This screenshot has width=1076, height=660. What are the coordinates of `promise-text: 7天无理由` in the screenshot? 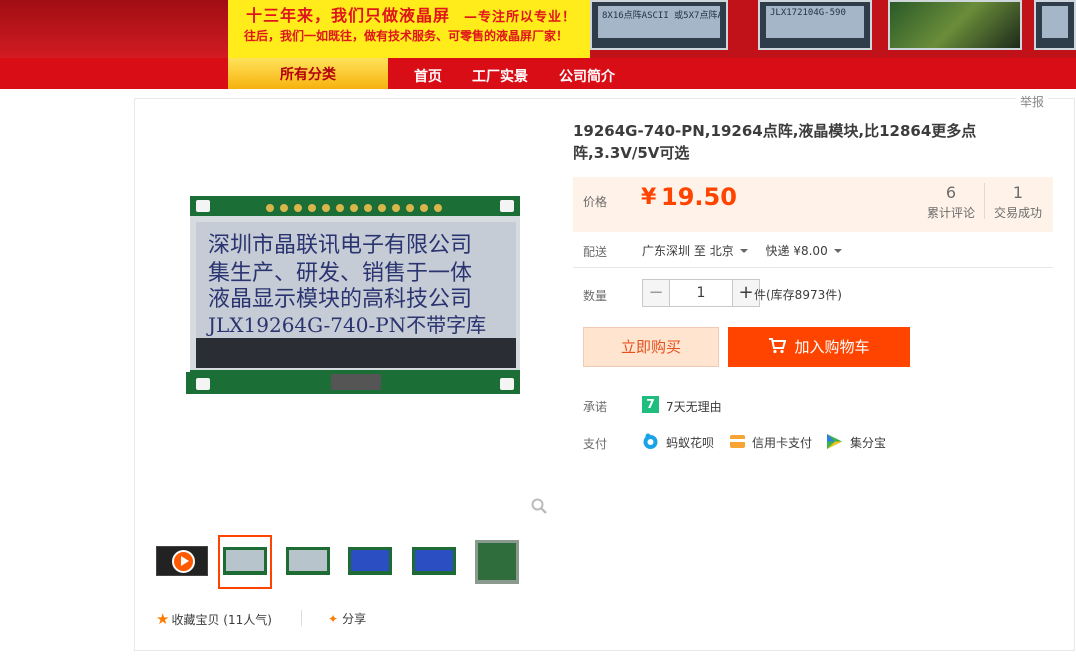 It's located at (694, 406).